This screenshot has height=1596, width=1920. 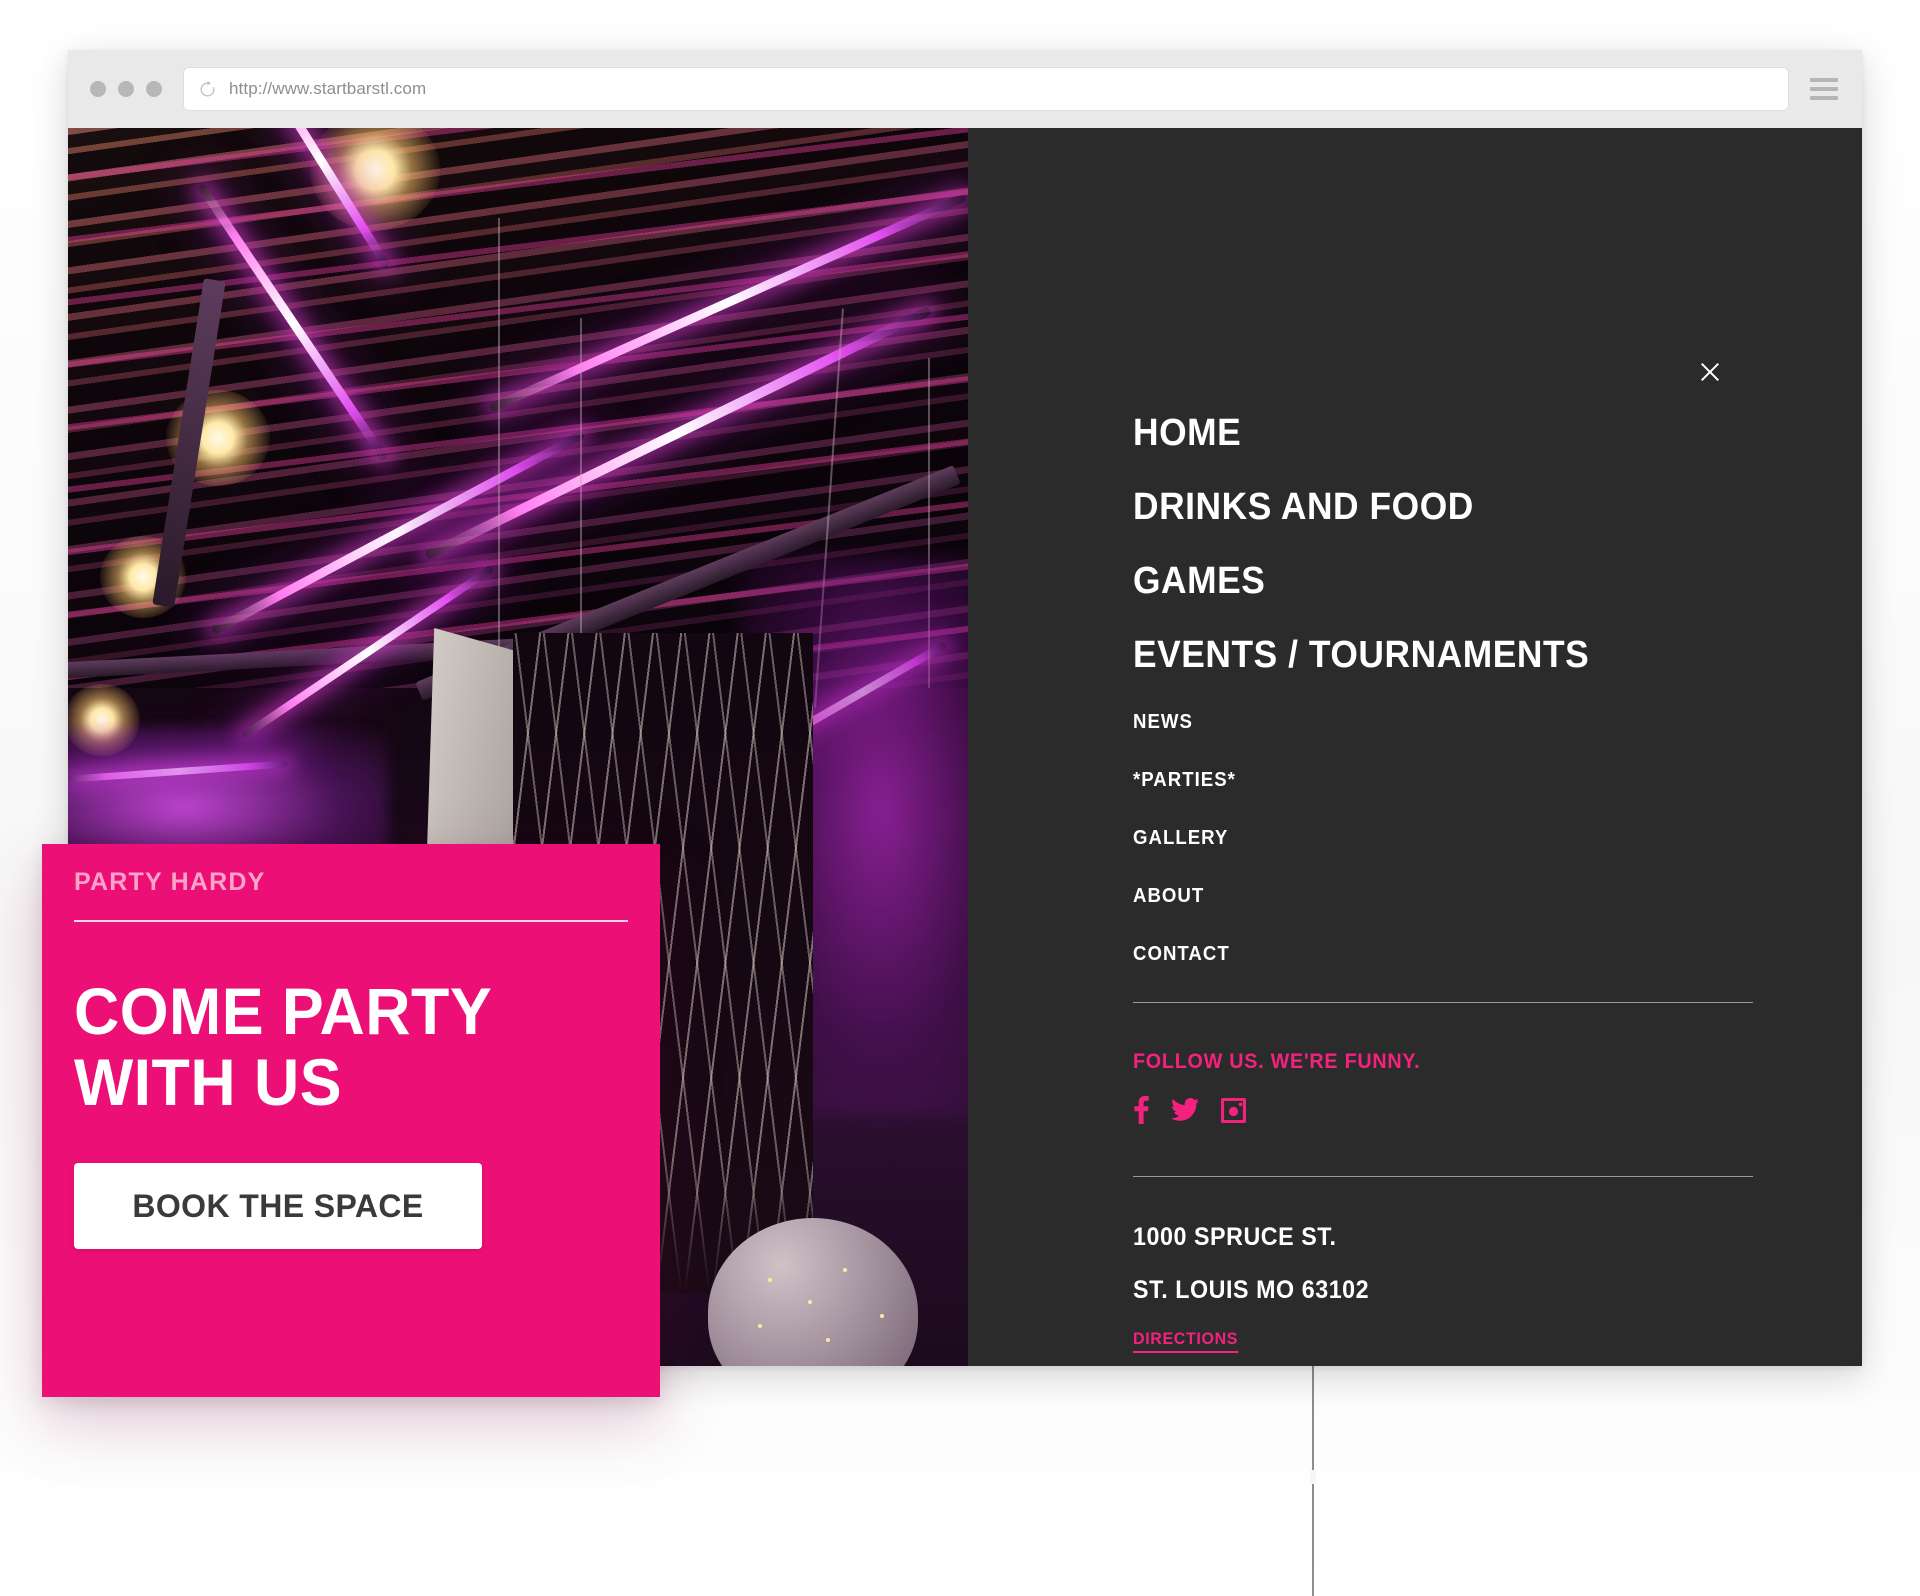 What do you see at coordinates (1443, 1176) in the screenshot?
I see `divider-above-address` at bounding box center [1443, 1176].